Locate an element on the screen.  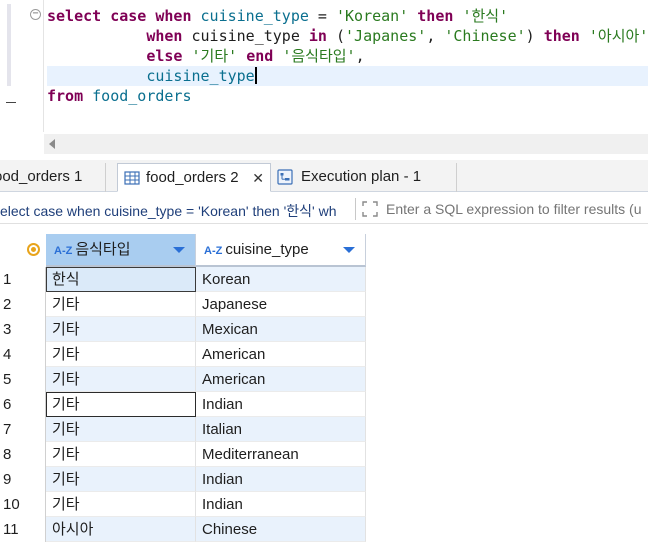
code-token: food_orders is located at coordinates (142, 96).